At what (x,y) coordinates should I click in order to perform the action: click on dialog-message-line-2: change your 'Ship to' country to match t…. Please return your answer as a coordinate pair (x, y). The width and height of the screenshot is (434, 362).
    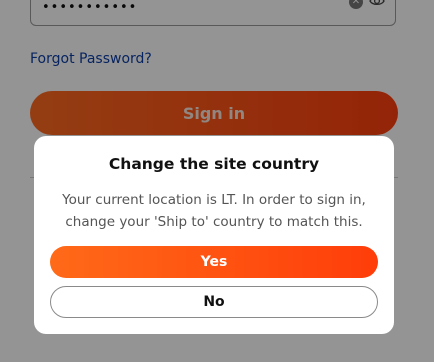
    Looking at the image, I should click on (214, 222).